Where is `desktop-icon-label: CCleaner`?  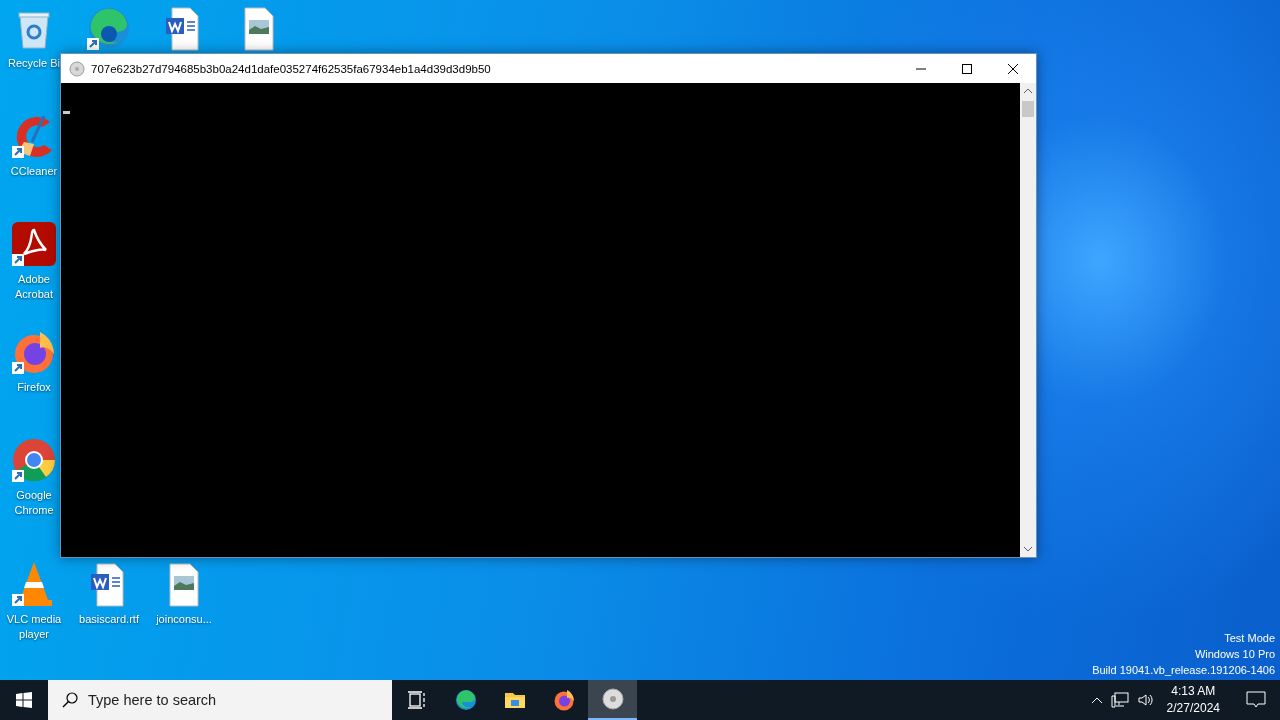 desktop-icon-label: CCleaner is located at coordinates (34, 171).